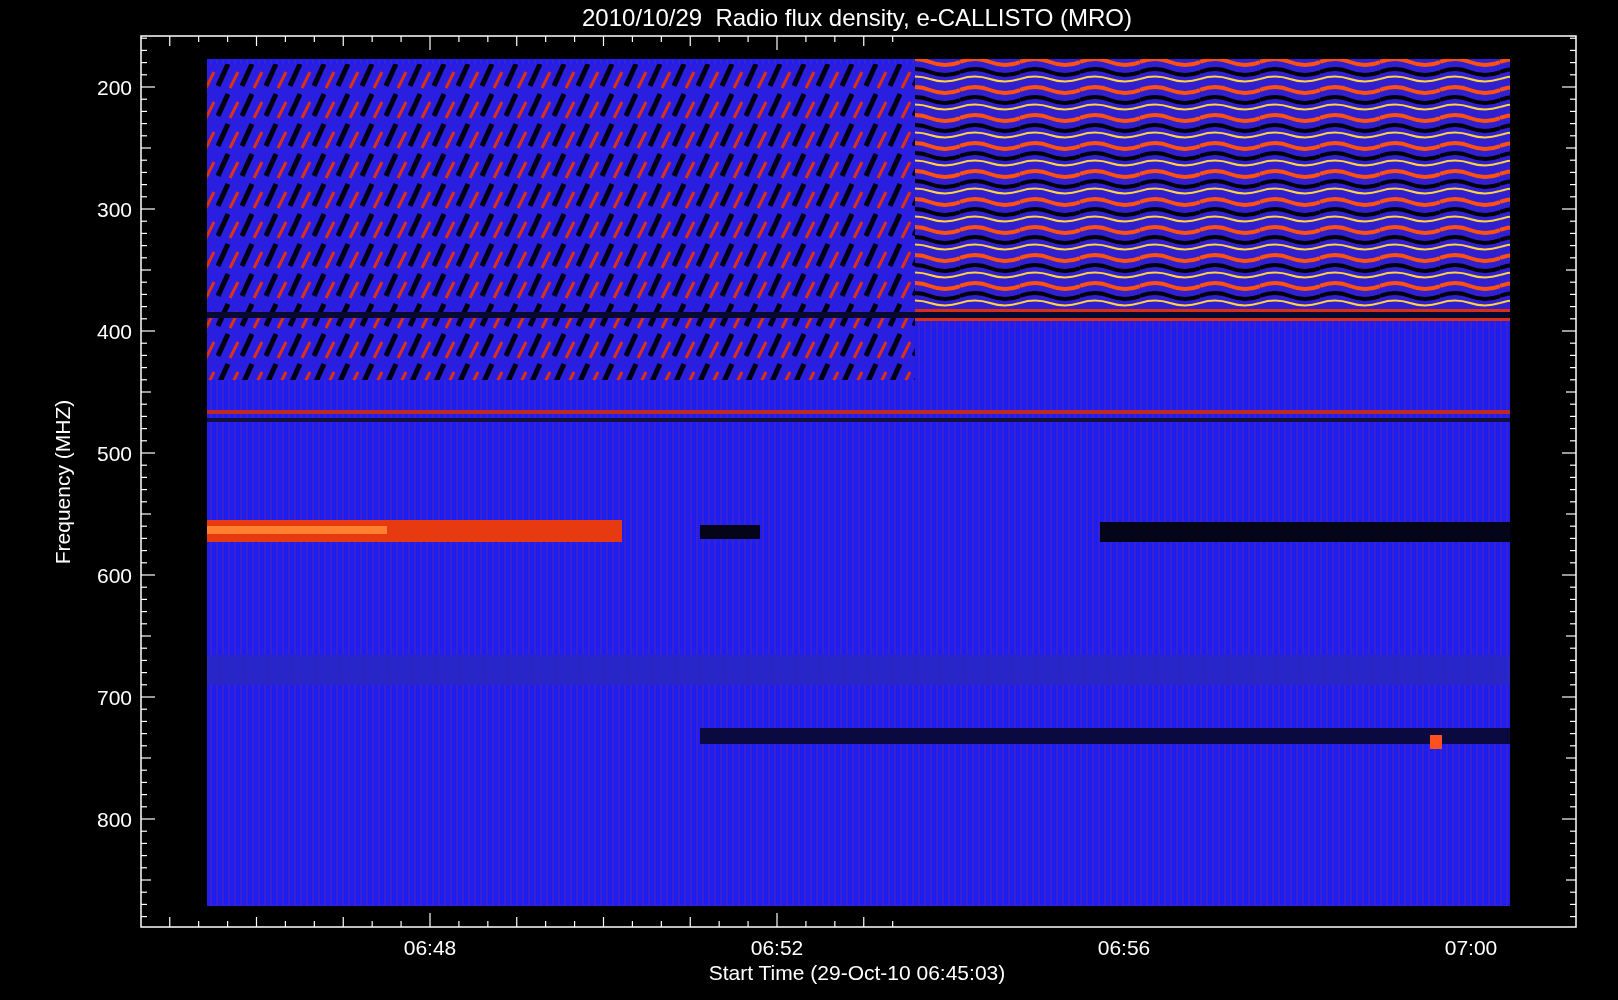  What do you see at coordinates (1471, 947) in the screenshot?
I see `x-tick-label: 07:00` at bounding box center [1471, 947].